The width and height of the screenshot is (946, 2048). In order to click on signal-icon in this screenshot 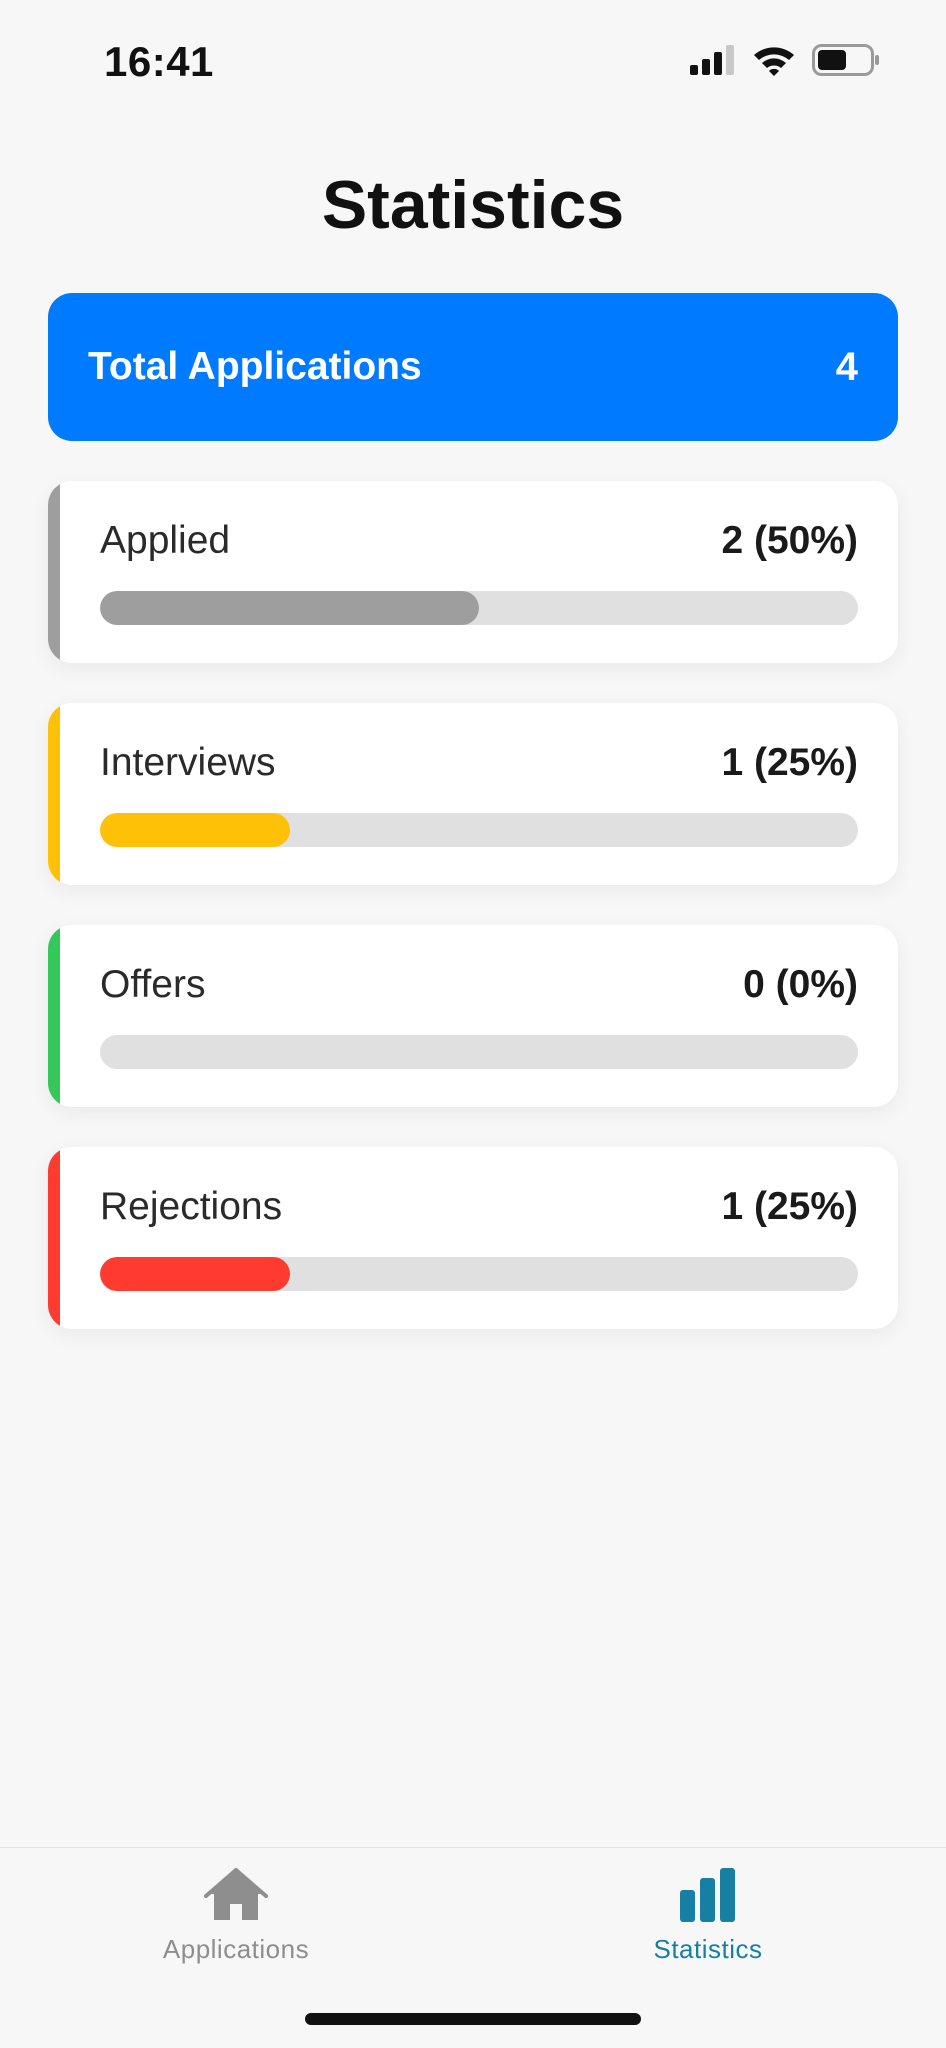, I will do `click(712, 60)`.